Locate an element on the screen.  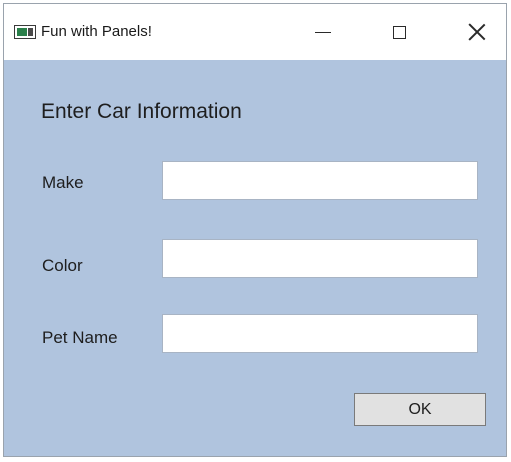
minimize-icon is located at coordinates (323, 32).